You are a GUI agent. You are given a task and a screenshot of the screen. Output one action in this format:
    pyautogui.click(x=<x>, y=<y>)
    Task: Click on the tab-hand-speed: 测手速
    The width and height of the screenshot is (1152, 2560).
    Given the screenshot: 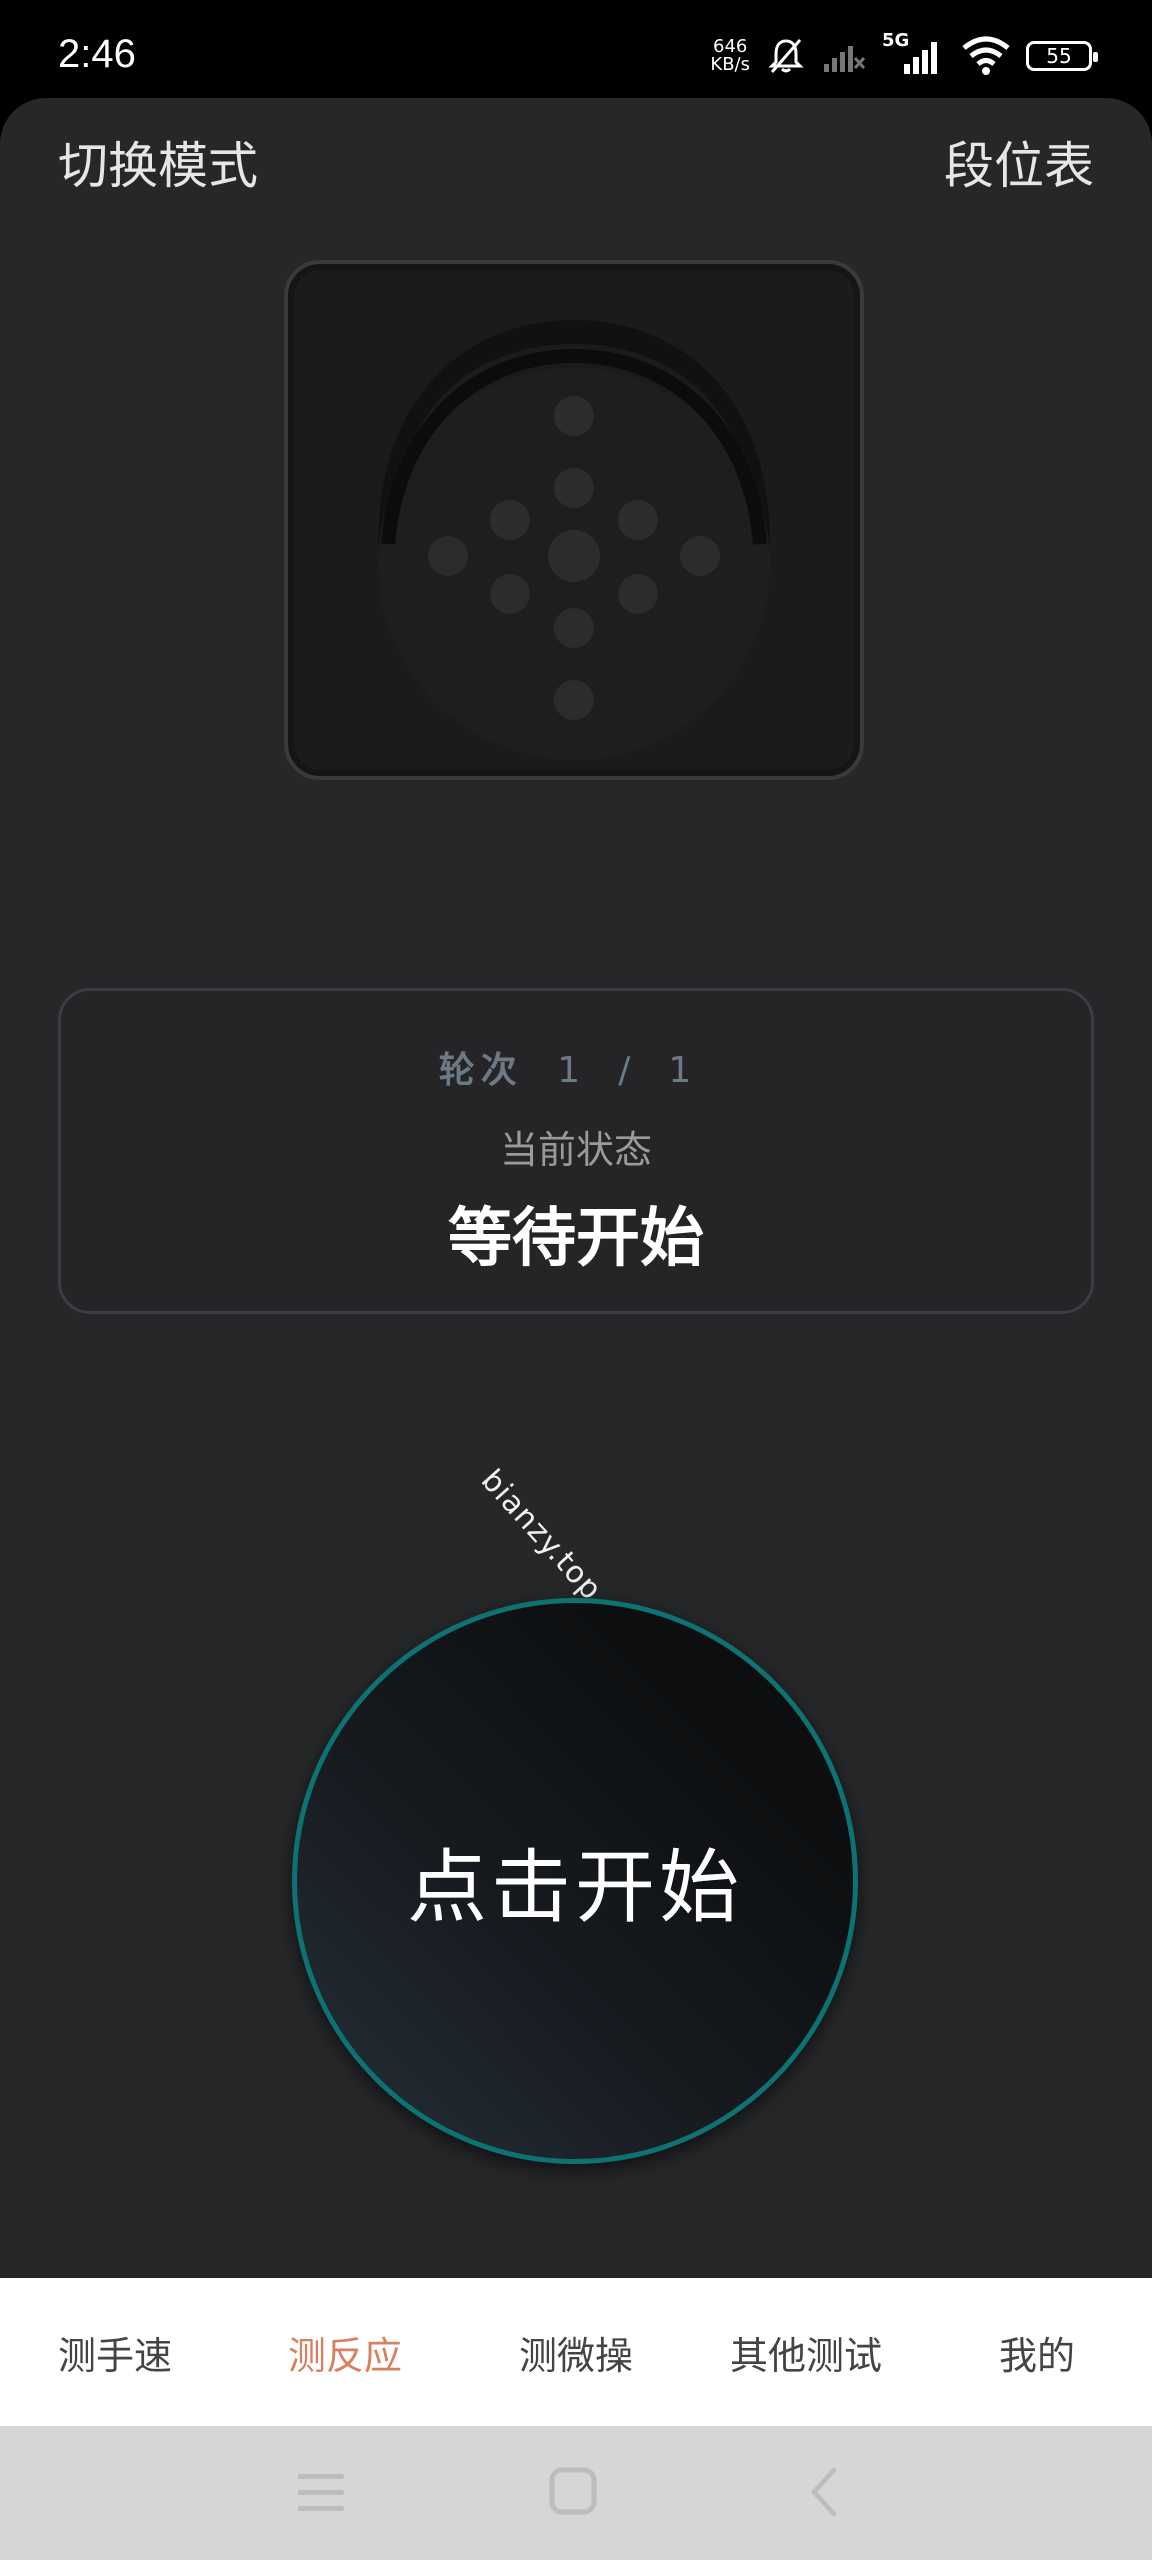 What is the action you would take?
    pyautogui.click(x=115, y=2352)
    